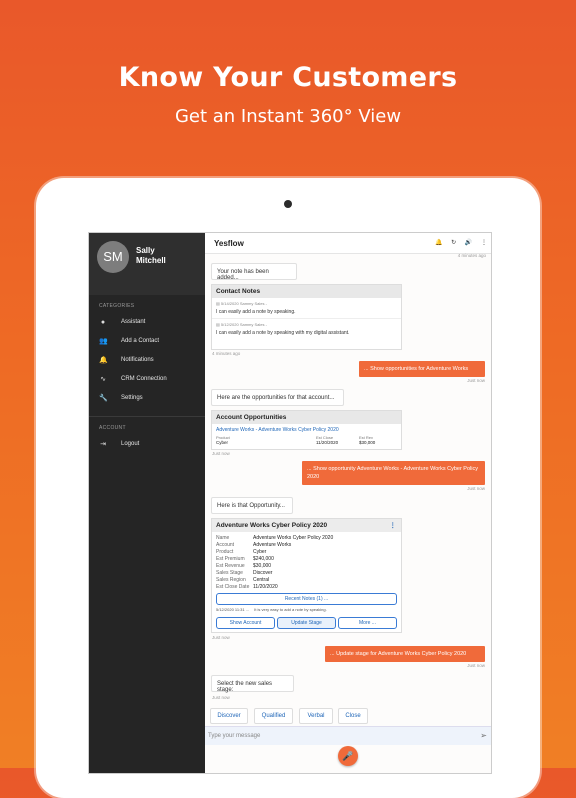 This screenshot has width=576, height=798. What do you see at coordinates (468, 242) in the screenshot?
I see `volume-icon: 🔊` at bounding box center [468, 242].